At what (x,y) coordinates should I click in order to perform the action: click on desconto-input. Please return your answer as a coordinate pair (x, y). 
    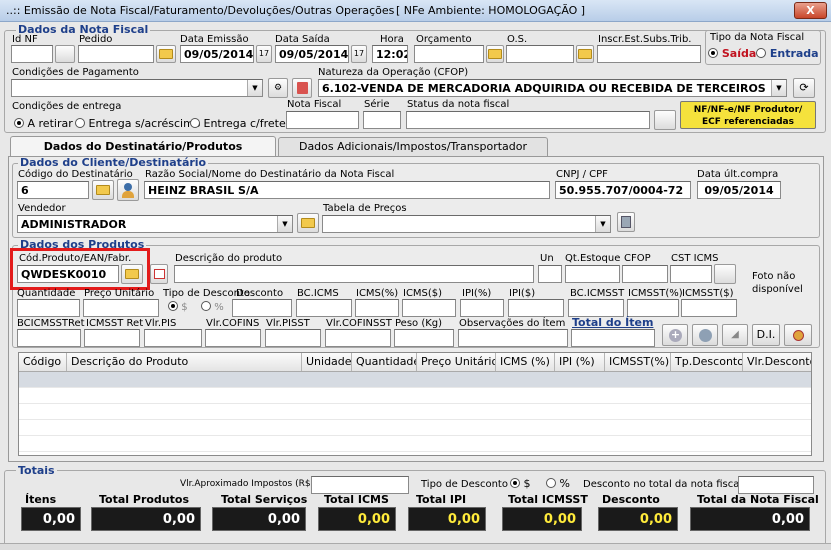
    Looking at the image, I should click on (262, 308).